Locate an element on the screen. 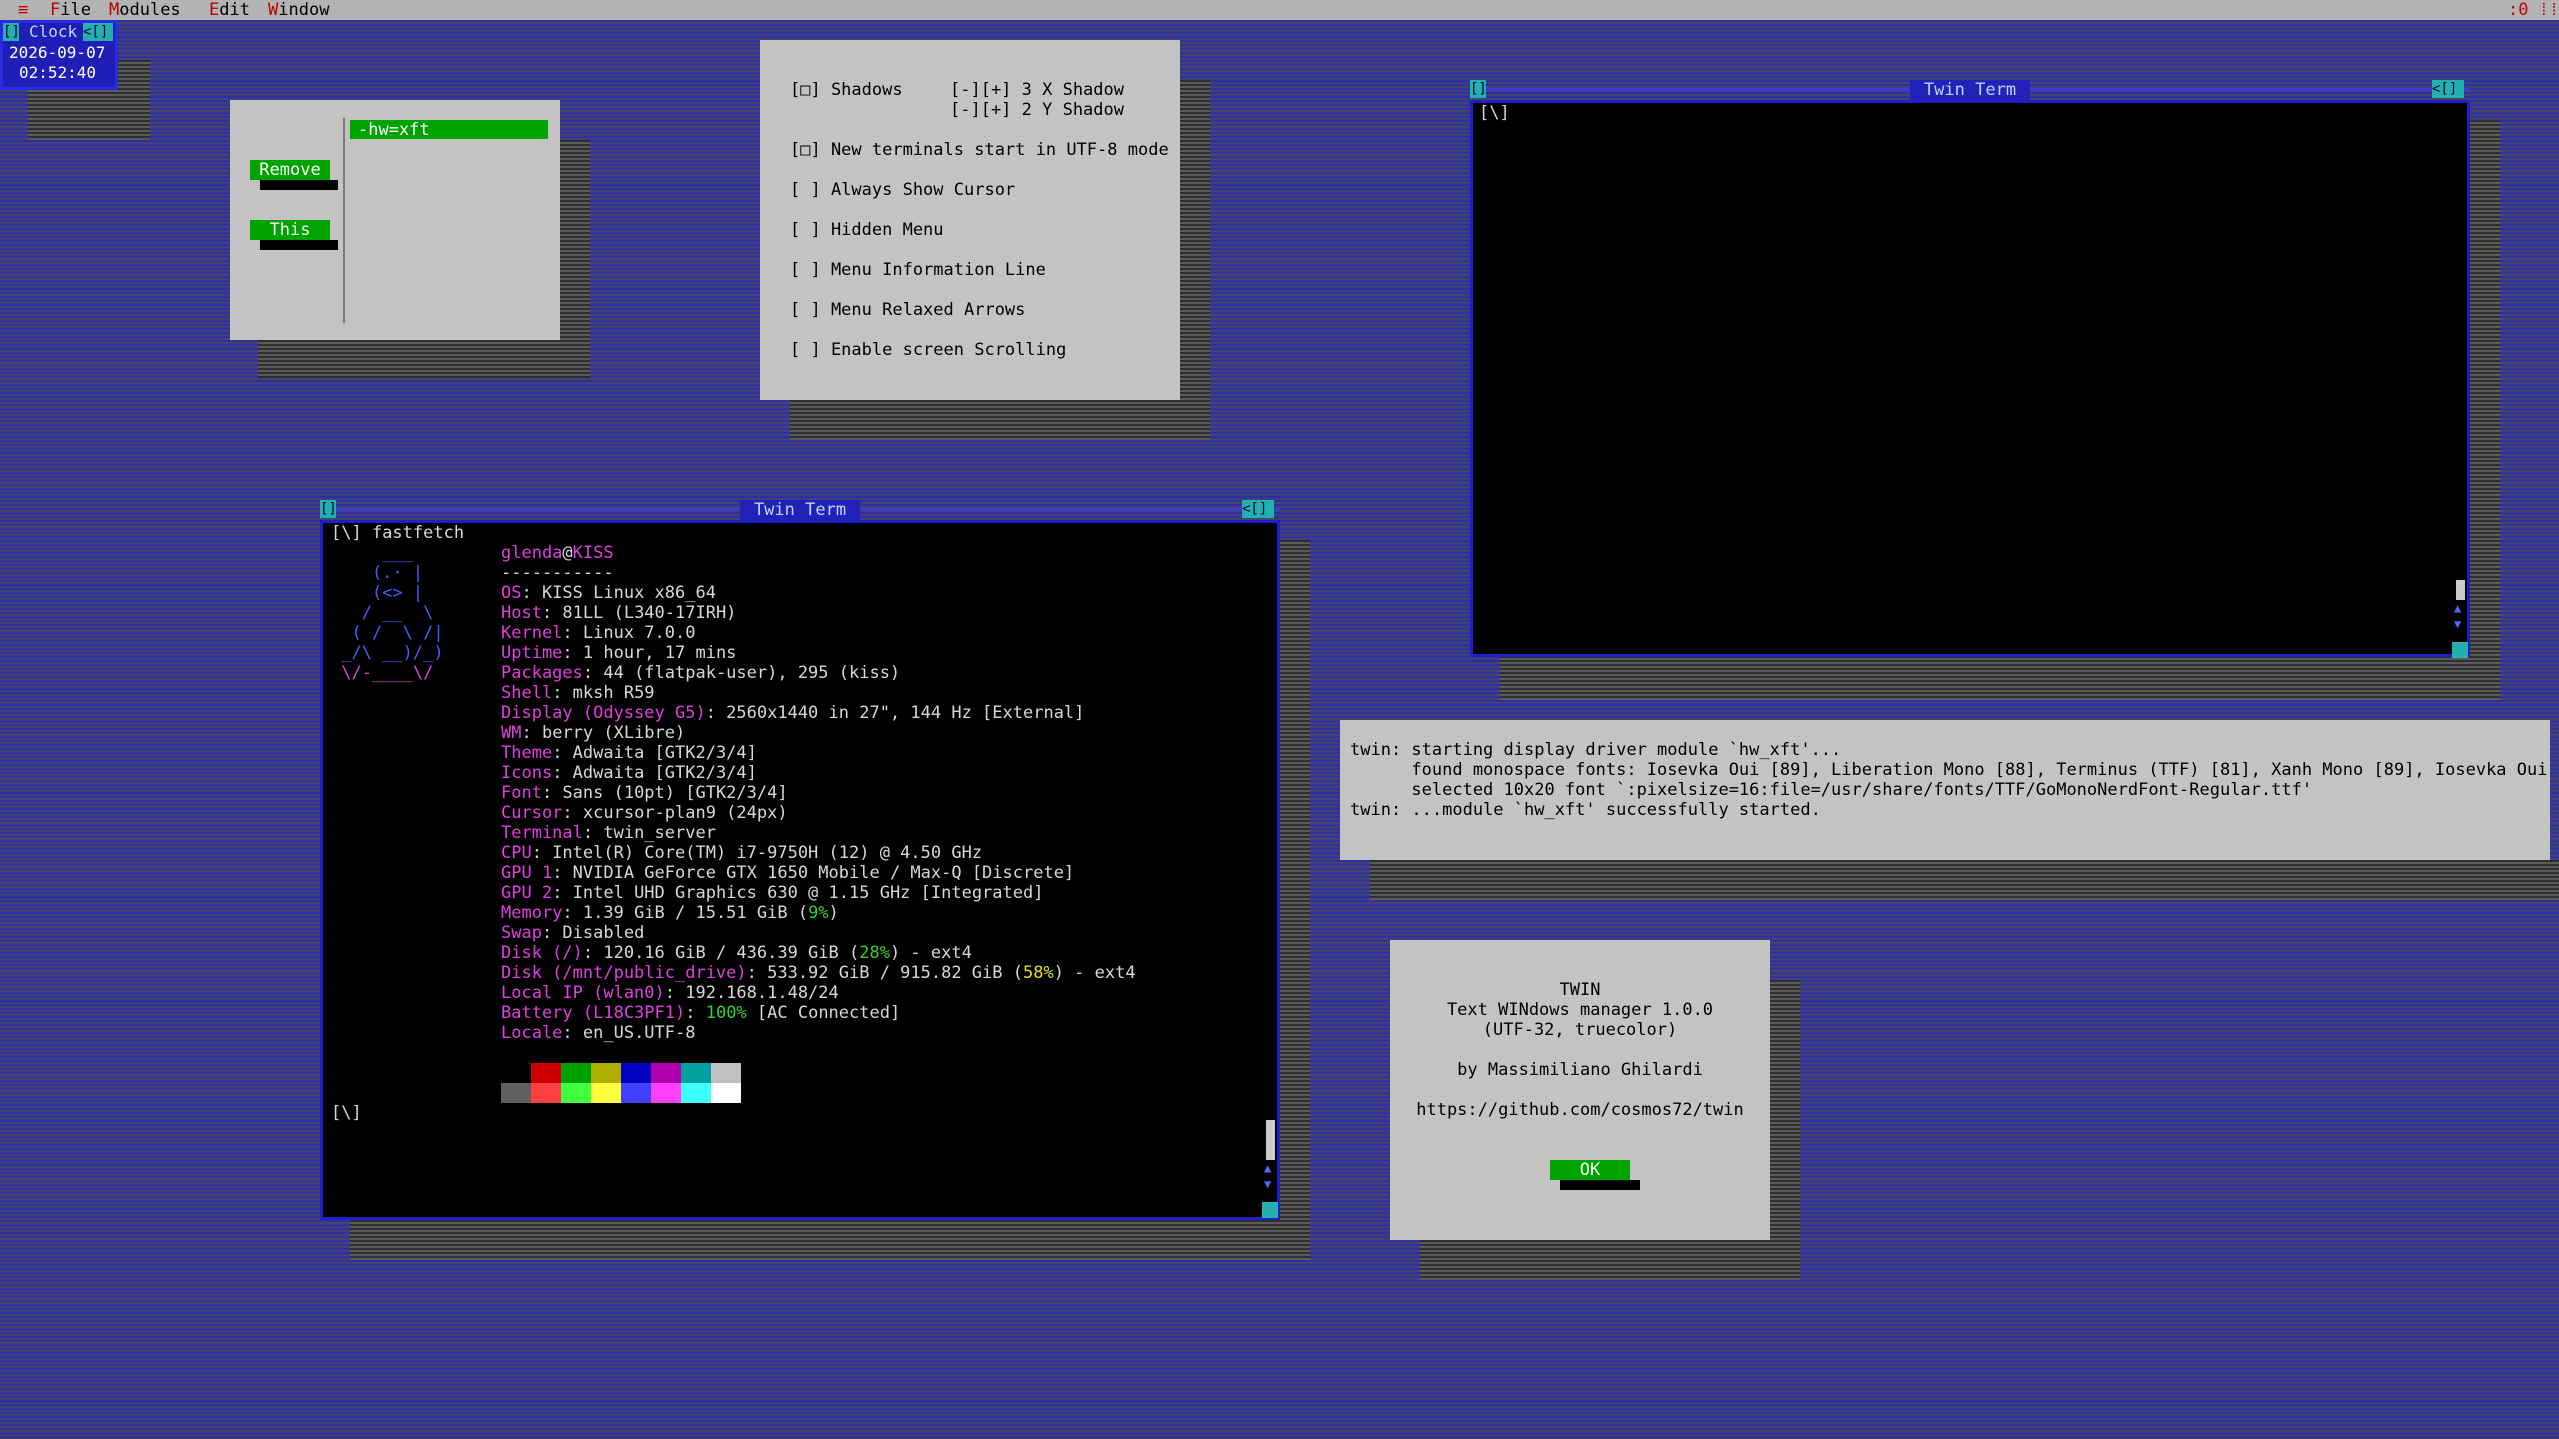  info-row: Locale: en_US.UTF-8 is located at coordinates (598, 1033).